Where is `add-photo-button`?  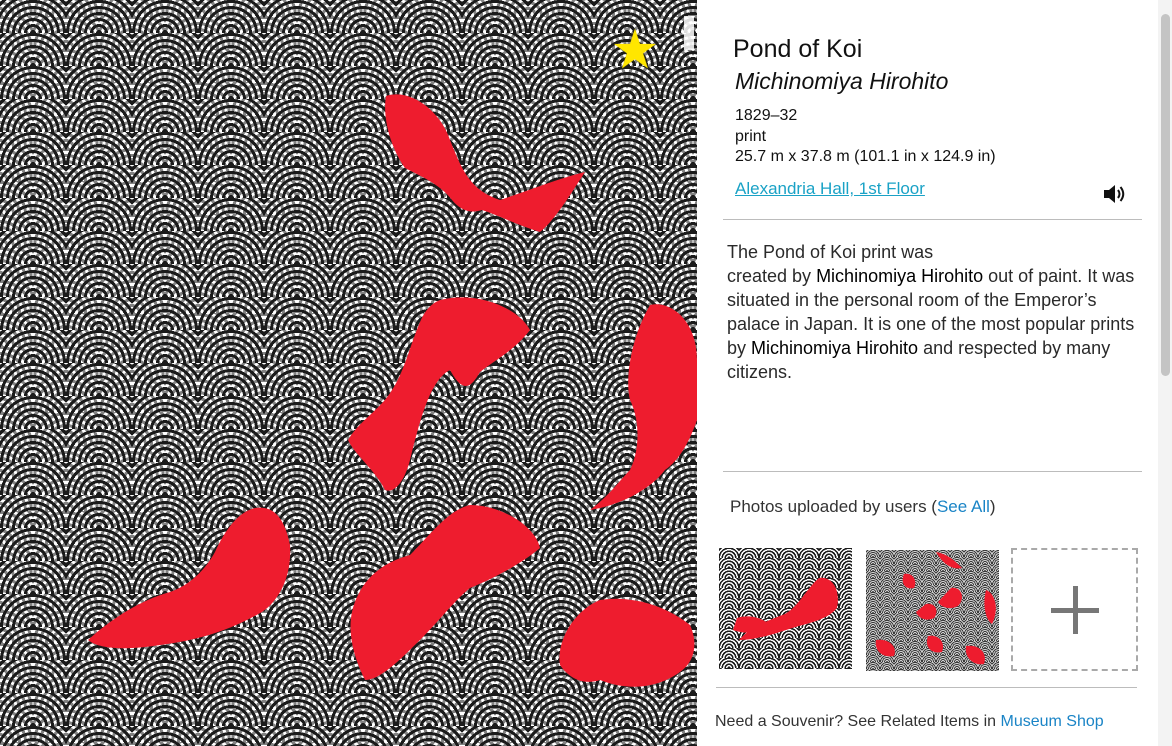 add-photo-button is located at coordinates (1074, 609).